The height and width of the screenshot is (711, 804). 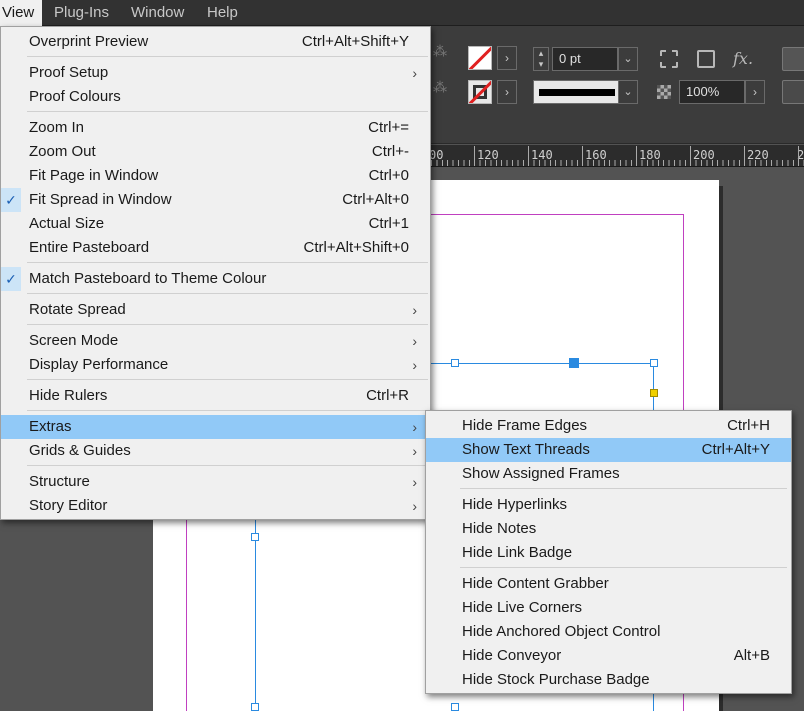 I want to click on menu-item-story-editor: Story Editor ›, so click(x=215, y=506).